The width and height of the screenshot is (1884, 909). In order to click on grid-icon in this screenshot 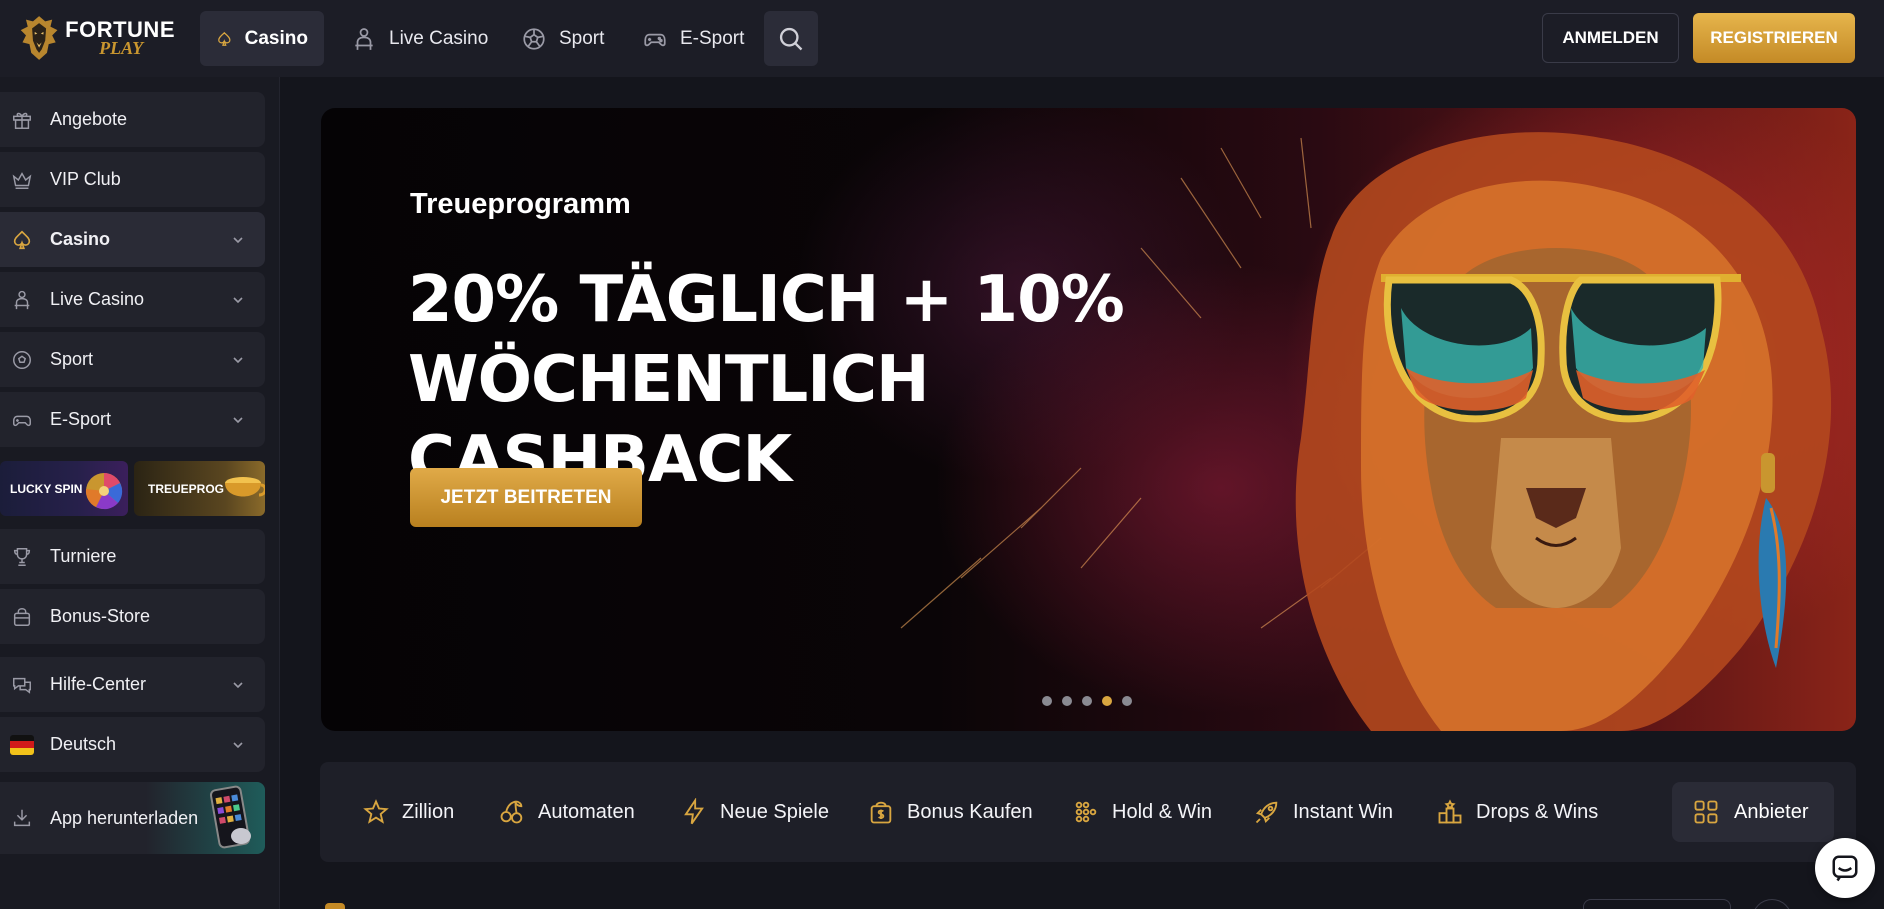, I will do `click(1706, 812)`.